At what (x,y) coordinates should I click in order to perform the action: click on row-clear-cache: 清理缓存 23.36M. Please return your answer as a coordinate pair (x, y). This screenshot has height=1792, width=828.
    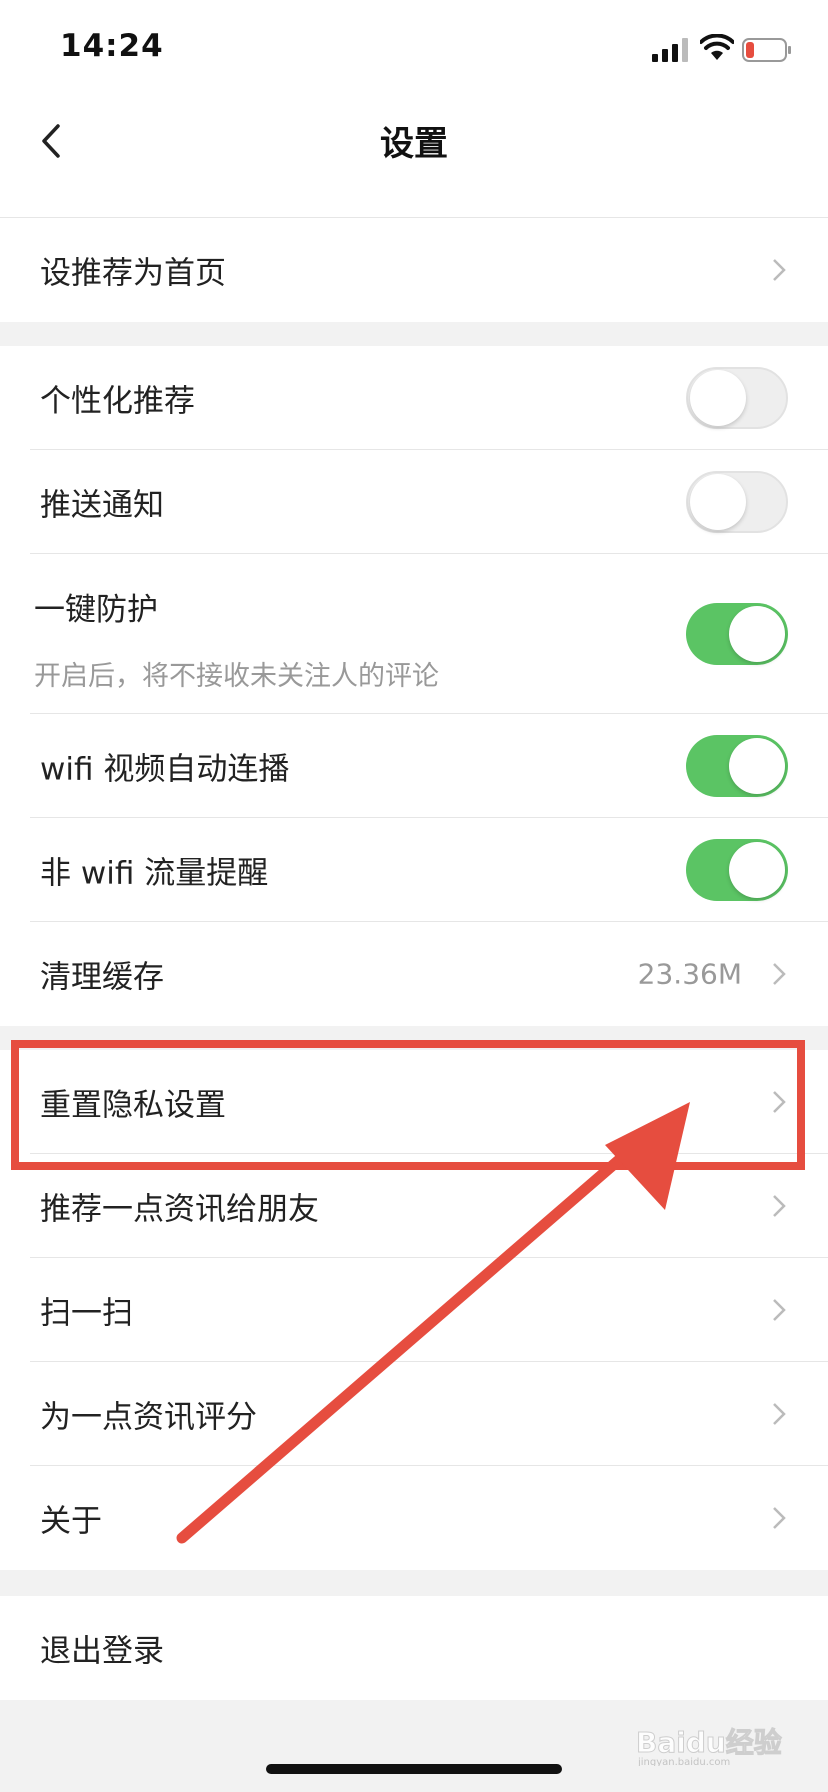
    Looking at the image, I should click on (414, 974).